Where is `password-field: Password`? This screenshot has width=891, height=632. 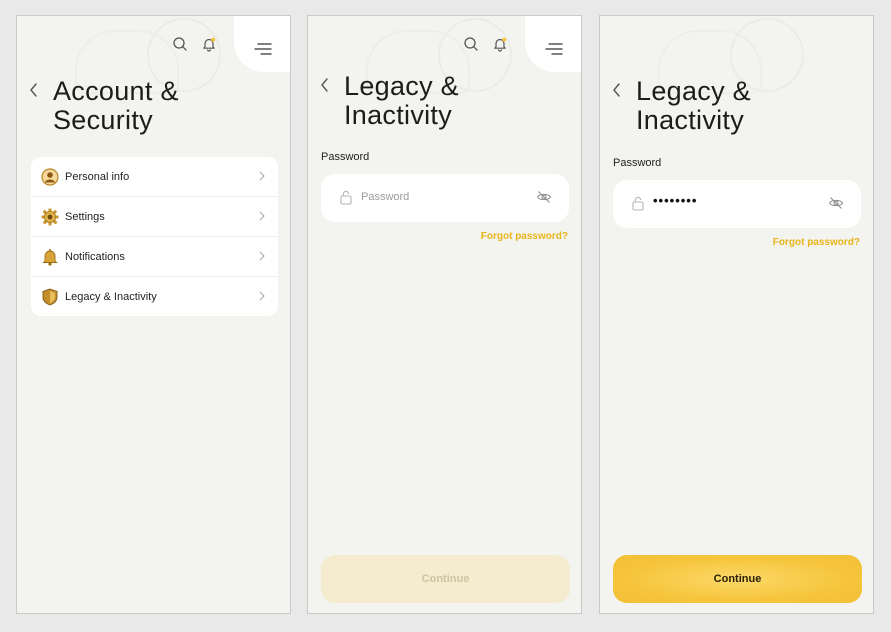 password-field: Password is located at coordinates (445, 198).